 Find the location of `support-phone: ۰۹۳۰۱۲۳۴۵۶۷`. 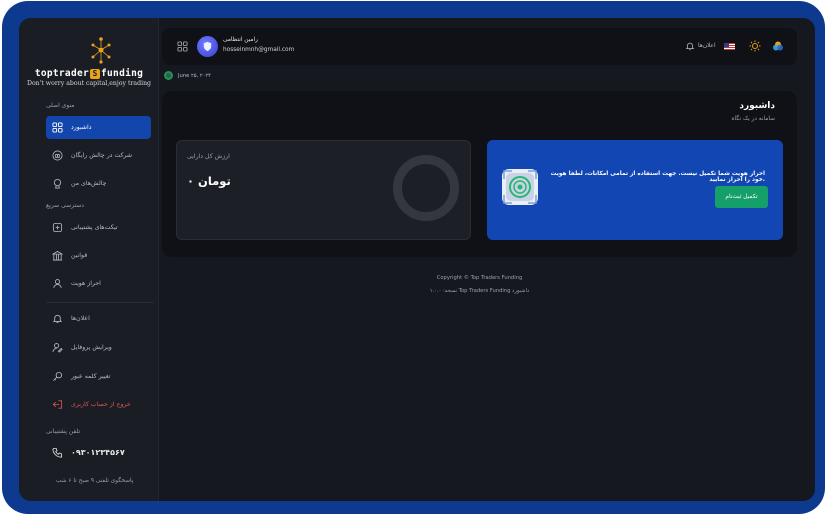

support-phone: ۰۹۳۰۱۲۳۴۵۶۷ is located at coordinates (88, 452).